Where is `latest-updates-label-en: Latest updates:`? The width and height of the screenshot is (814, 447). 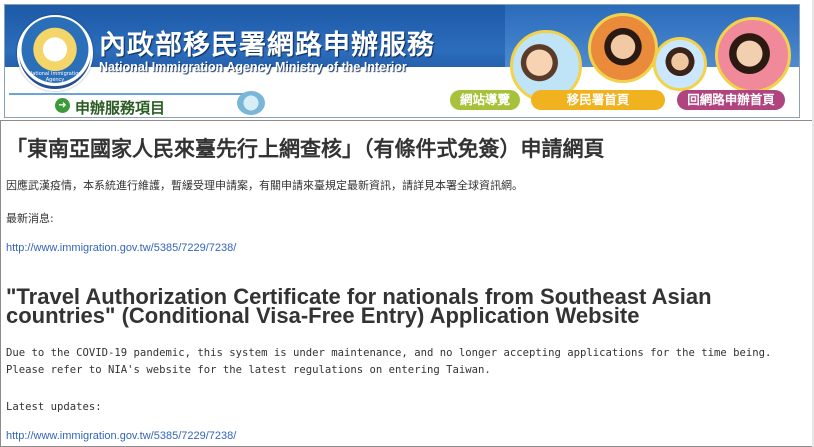 latest-updates-label-en: Latest updates: is located at coordinates (54, 407).